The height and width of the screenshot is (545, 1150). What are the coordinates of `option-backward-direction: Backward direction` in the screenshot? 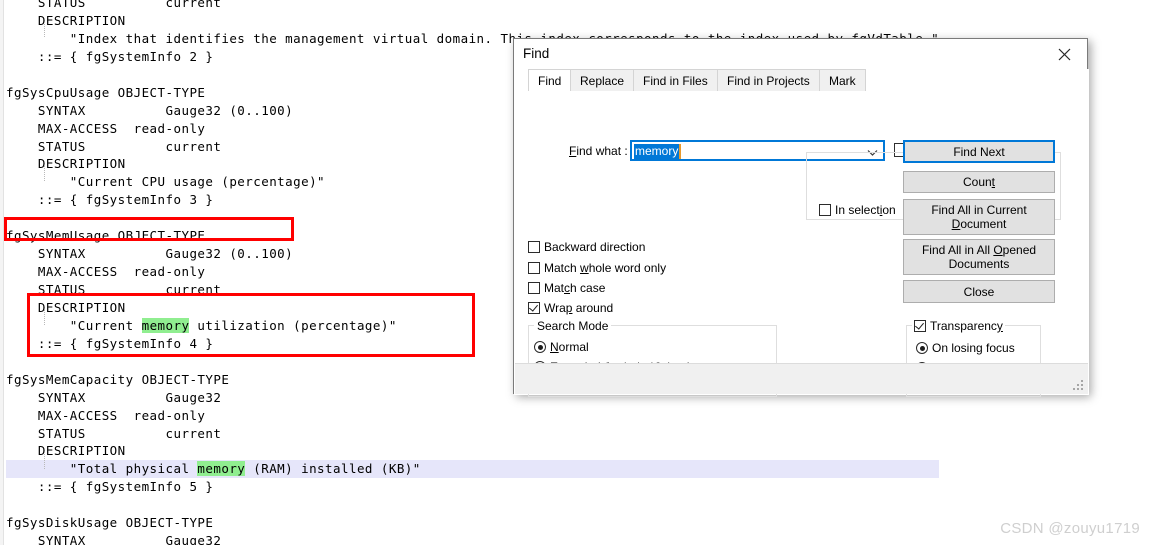 It's located at (586, 247).